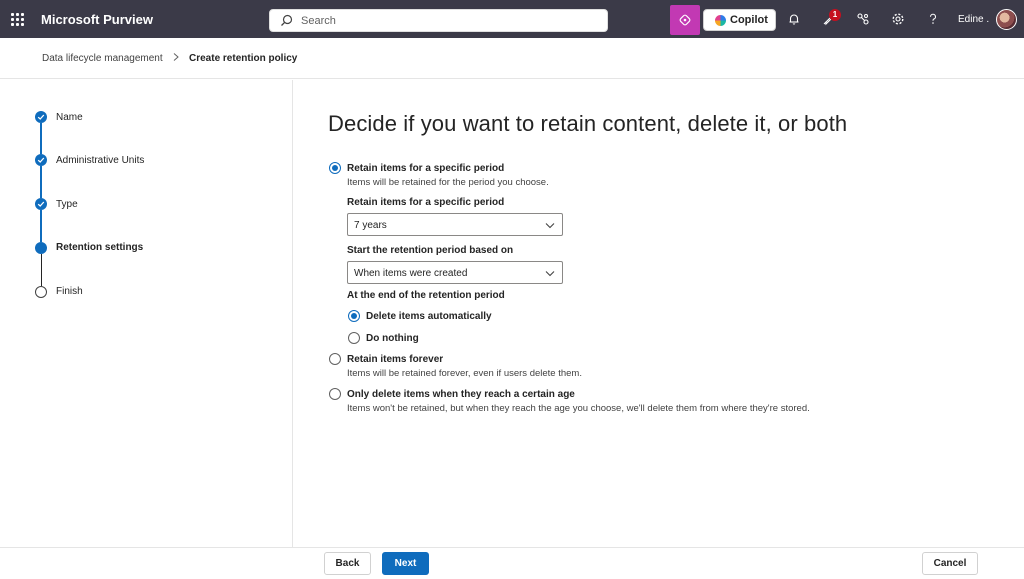 This screenshot has width=1024, height=579. What do you see at coordinates (176, 57) in the screenshot?
I see `chevron-right-icon` at bounding box center [176, 57].